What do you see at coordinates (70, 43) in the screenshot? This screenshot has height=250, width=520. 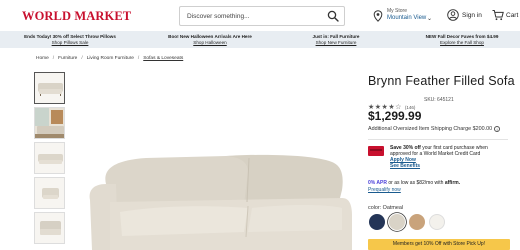 I see `promo-link: Shop Pillows Sale` at bounding box center [70, 43].